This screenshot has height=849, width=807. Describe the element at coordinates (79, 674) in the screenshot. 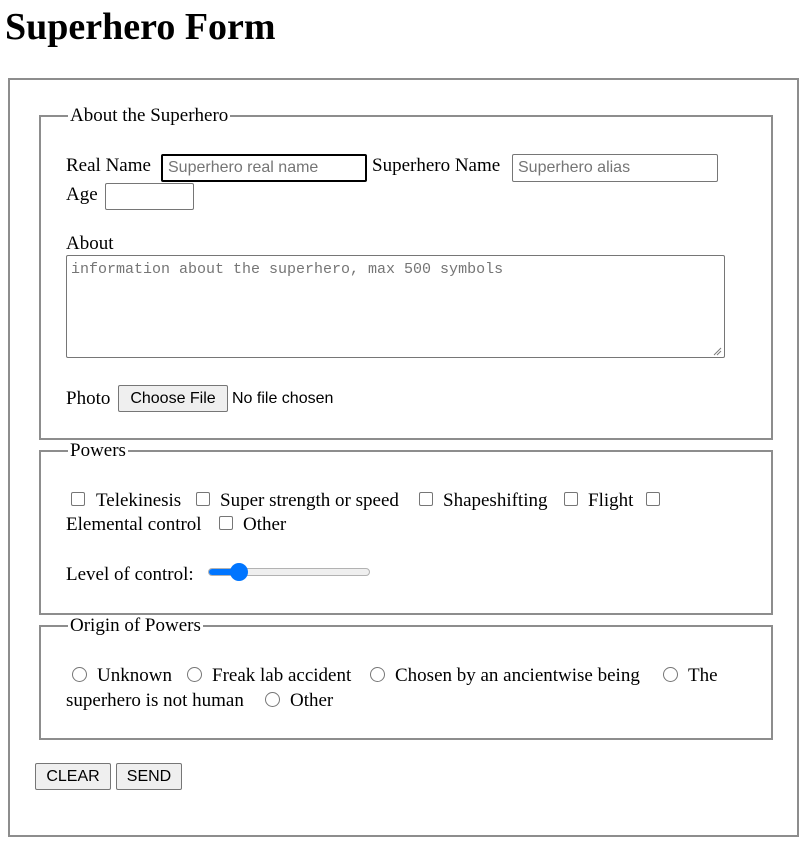

I see `unknown-radio` at that location.